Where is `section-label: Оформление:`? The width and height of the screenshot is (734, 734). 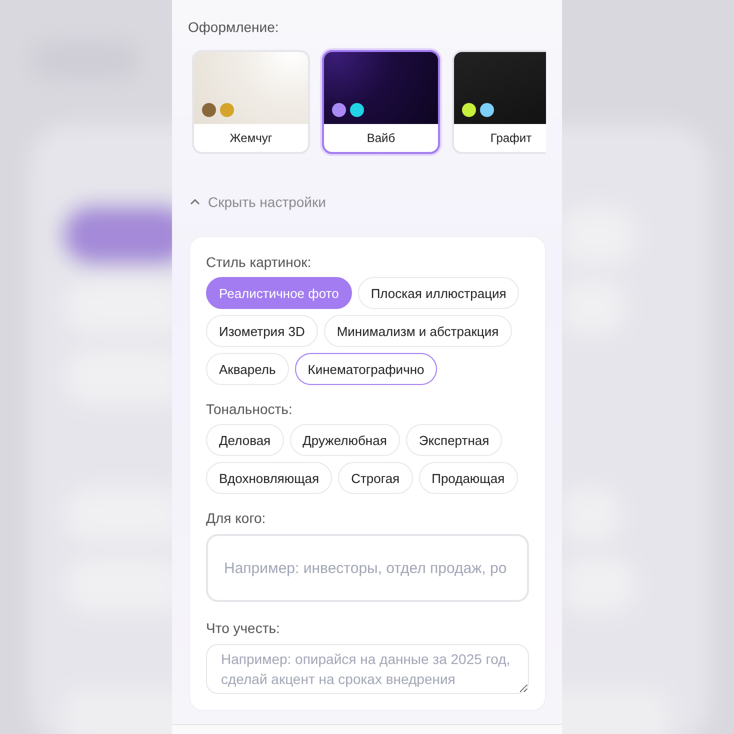 section-label: Оформление: is located at coordinates (234, 27).